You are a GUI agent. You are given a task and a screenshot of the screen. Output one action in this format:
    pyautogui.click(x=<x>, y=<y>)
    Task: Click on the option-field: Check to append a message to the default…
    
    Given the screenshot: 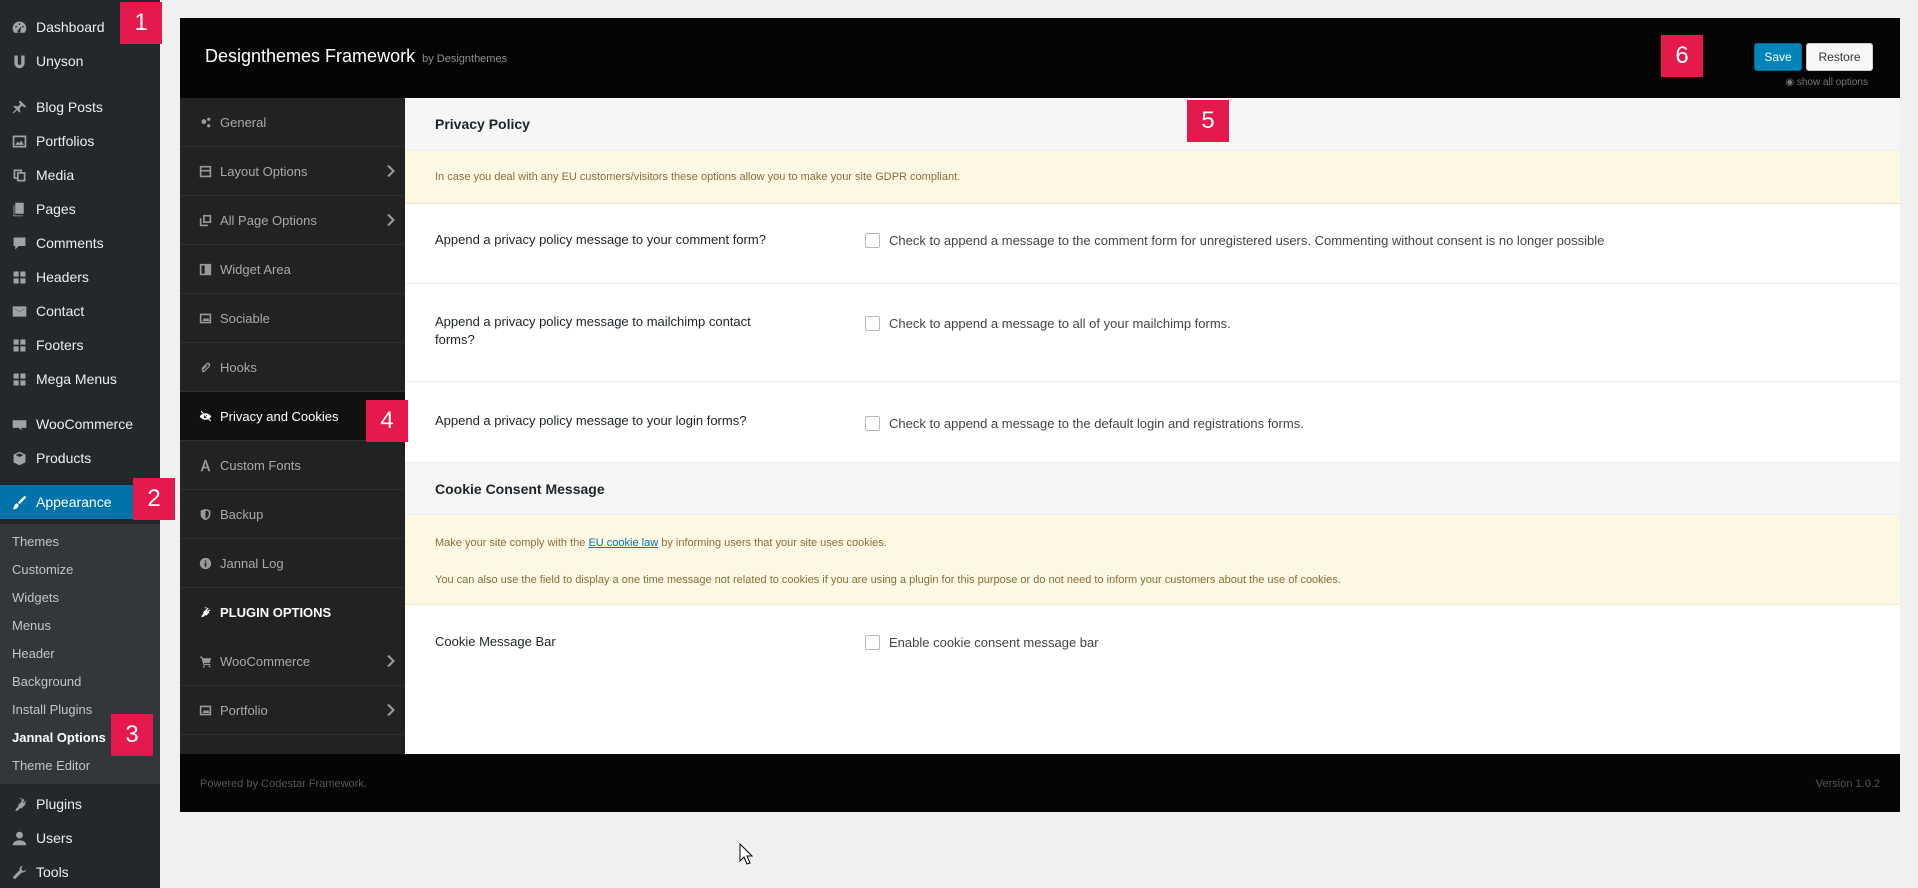 What is the action you would take?
    pyautogui.click(x=1084, y=423)
    